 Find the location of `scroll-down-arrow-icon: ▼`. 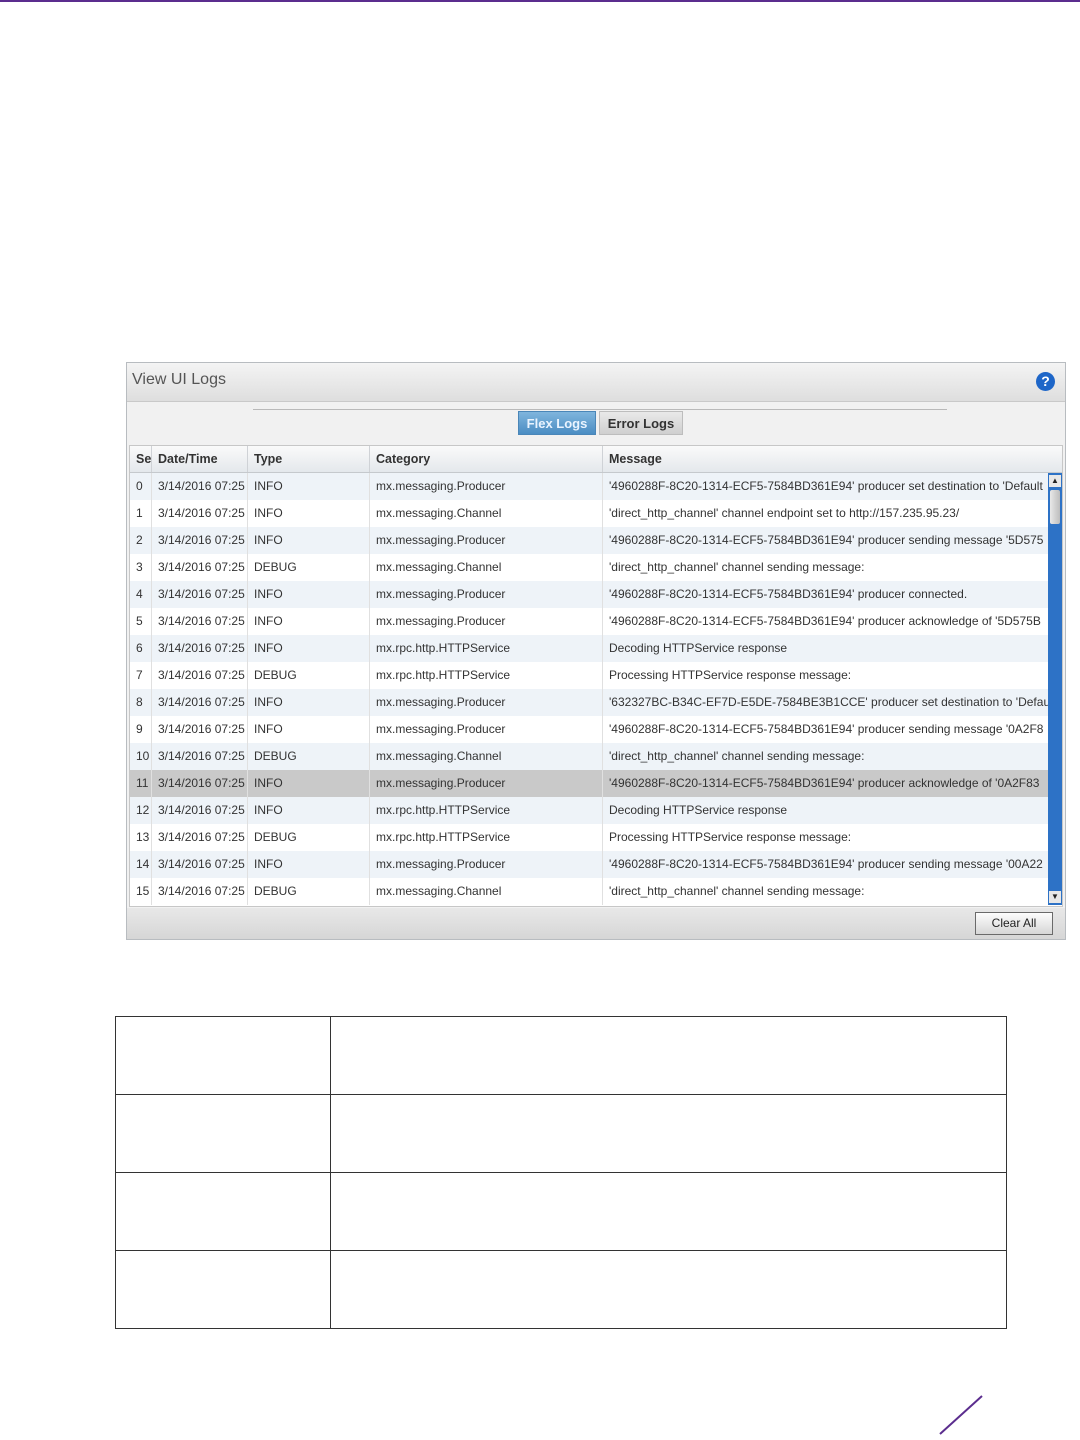

scroll-down-arrow-icon: ▼ is located at coordinates (1055, 897).